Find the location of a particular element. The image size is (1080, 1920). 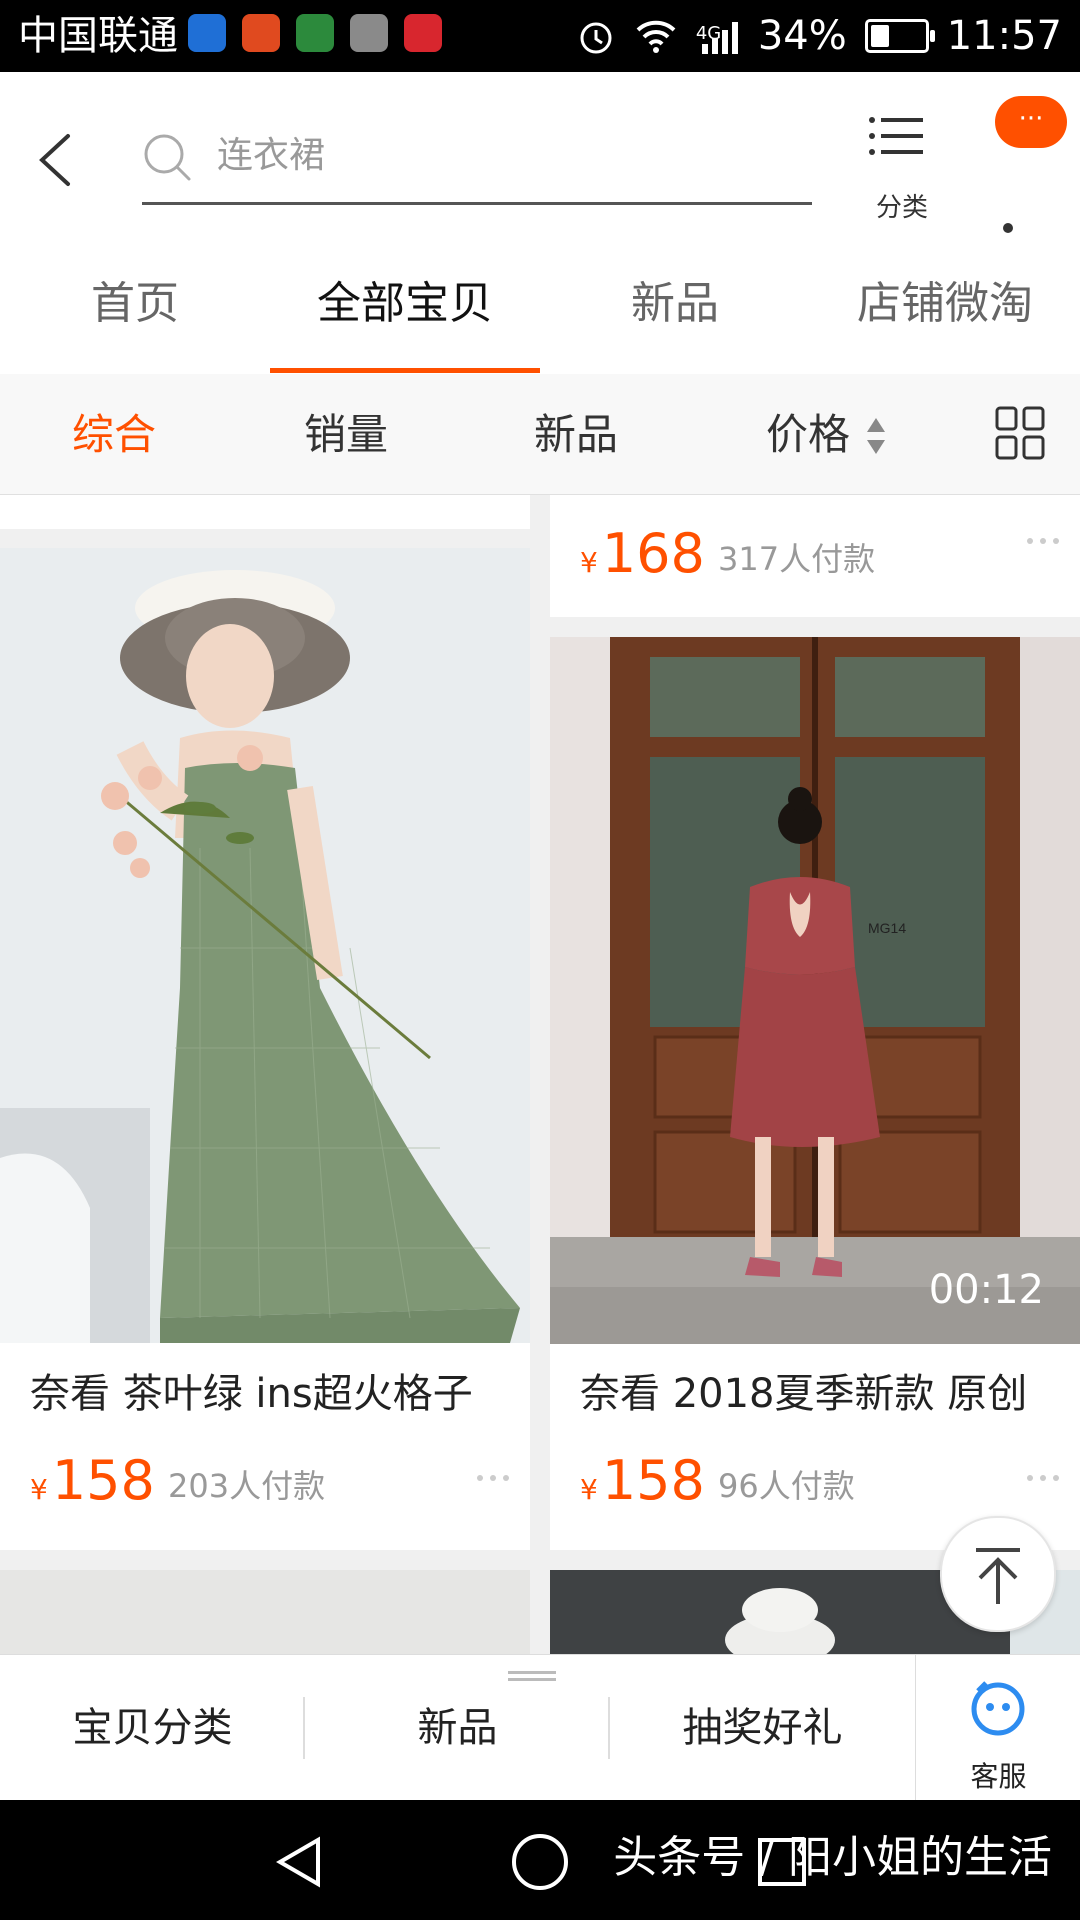

active-tab-indicator is located at coordinates (405, 370).